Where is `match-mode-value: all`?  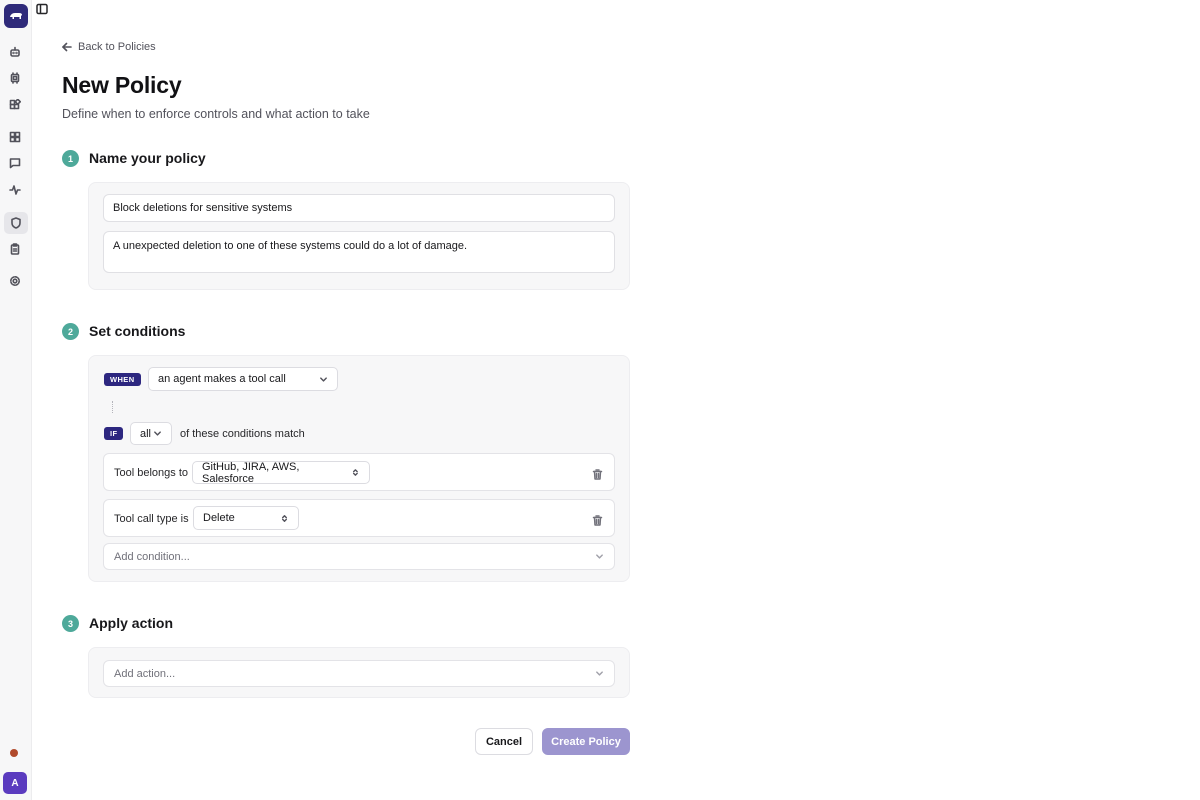
match-mode-value: all is located at coordinates (146, 433).